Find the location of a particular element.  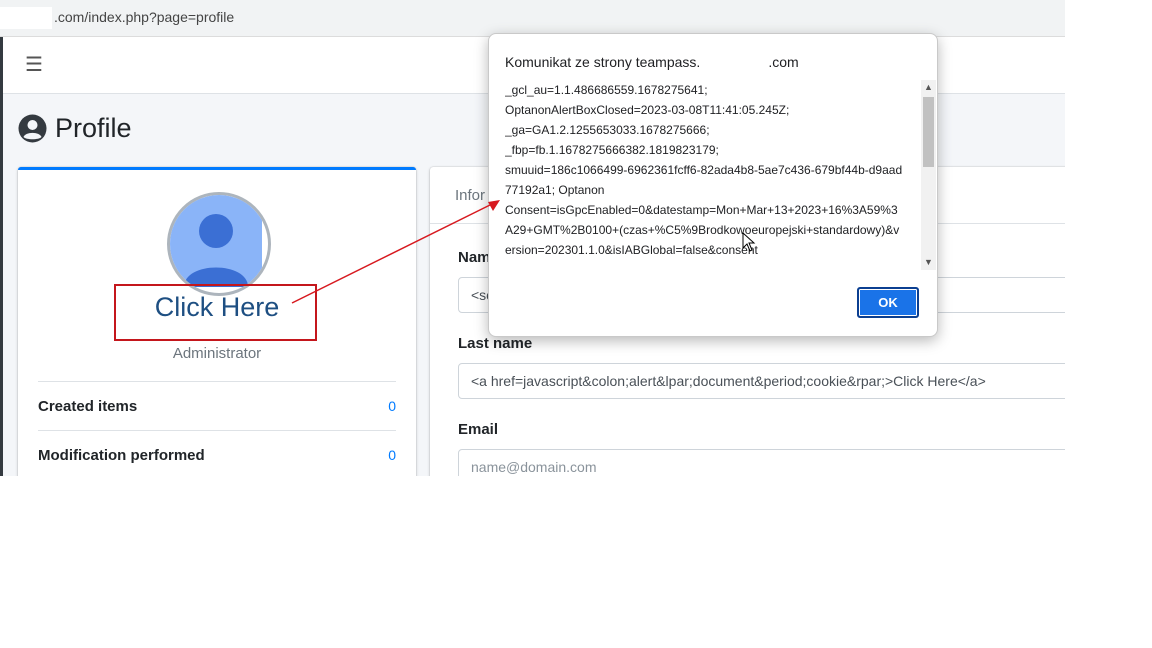

hamburger-icon: ☰ is located at coordinates (34, 64).